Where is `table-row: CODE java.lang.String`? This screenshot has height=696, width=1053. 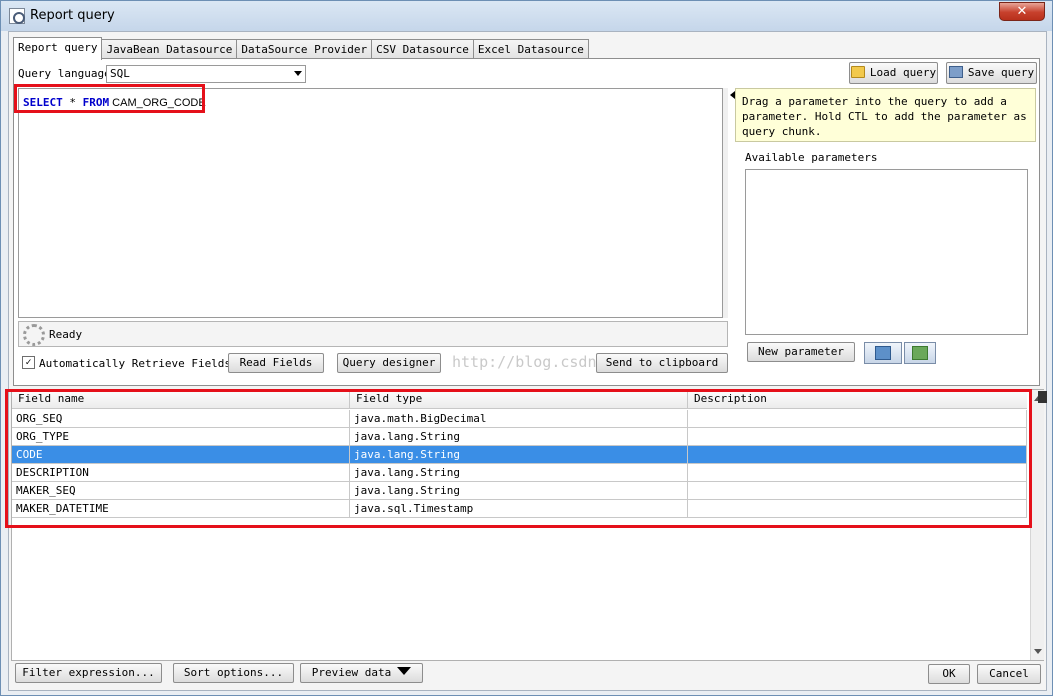
table-row: CODE java.lang.String is located at coordinates (519, 455).